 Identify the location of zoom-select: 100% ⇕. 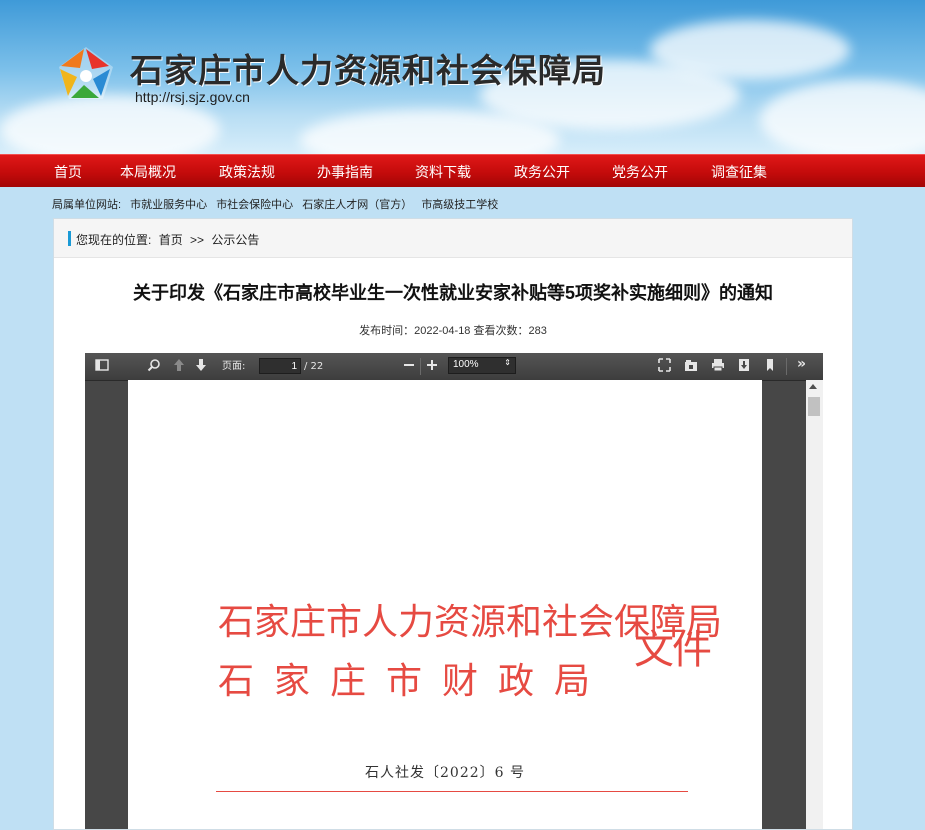
(482, 365).